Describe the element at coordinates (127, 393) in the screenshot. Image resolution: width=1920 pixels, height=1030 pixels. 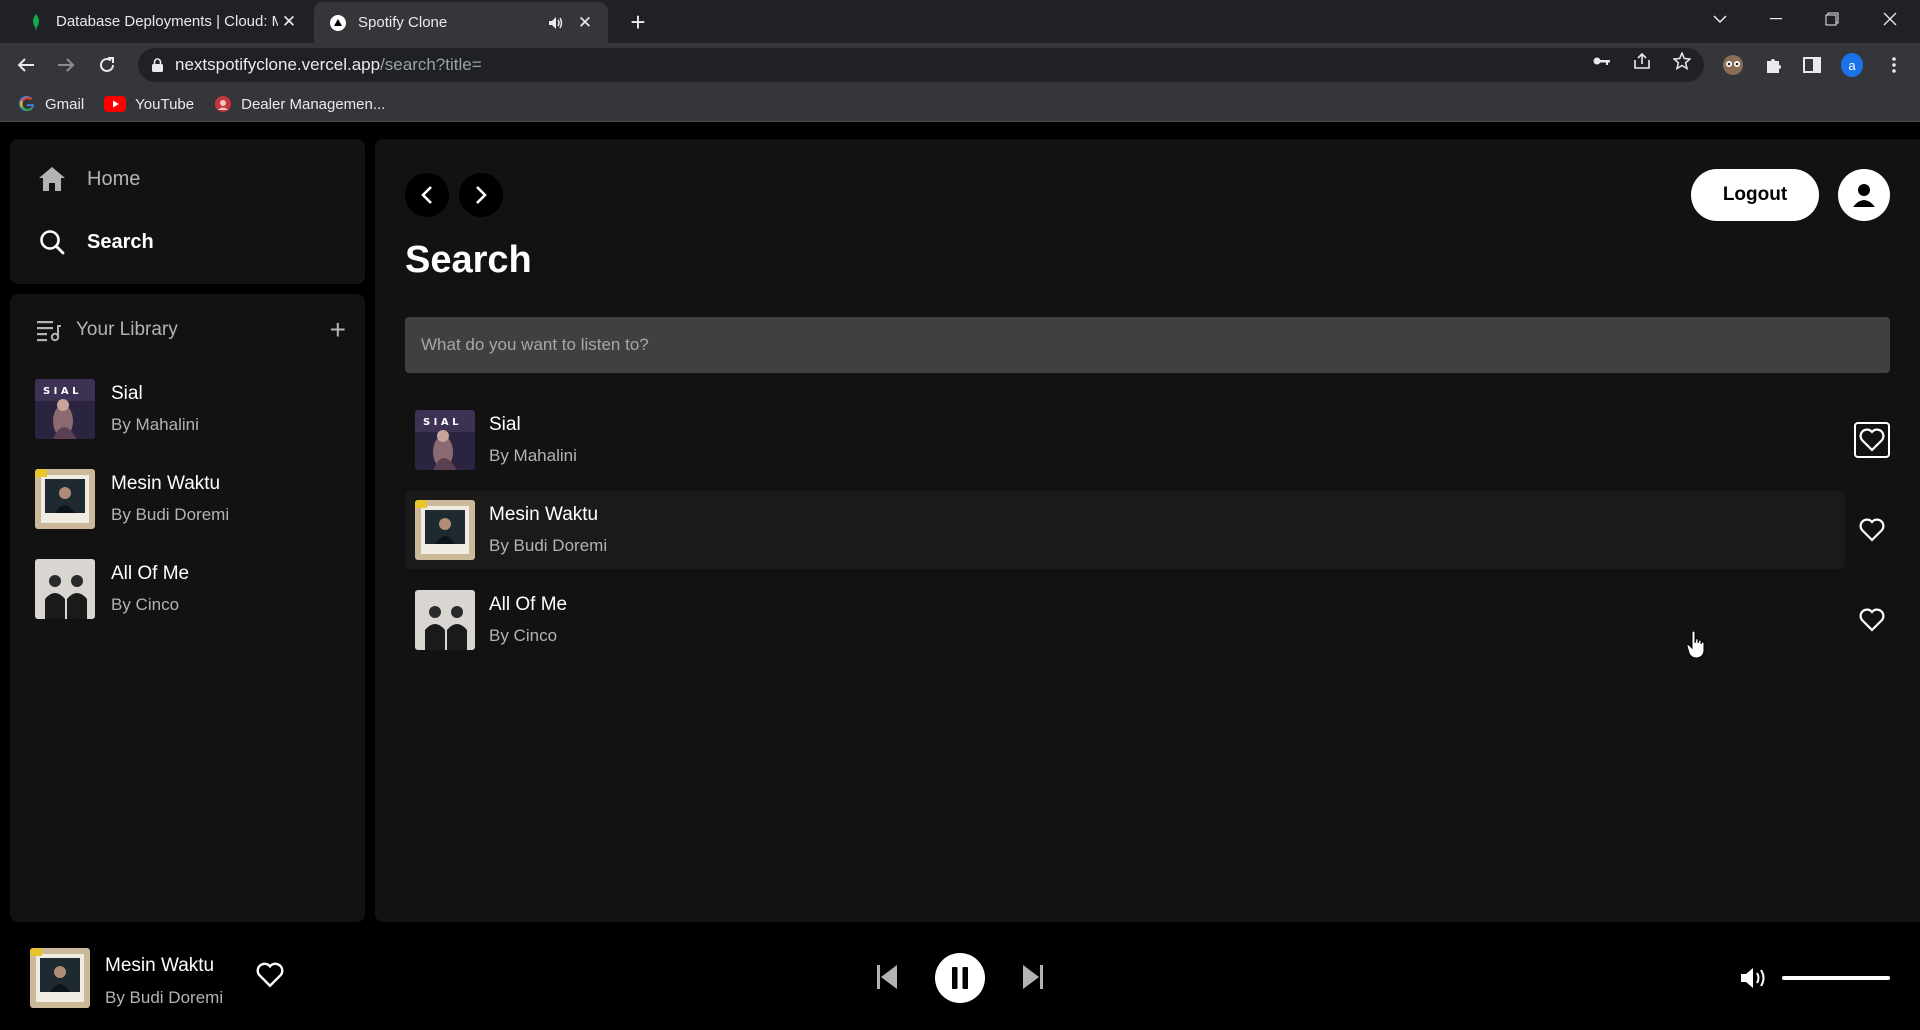
I see `library-item-title: Sial` at that location.